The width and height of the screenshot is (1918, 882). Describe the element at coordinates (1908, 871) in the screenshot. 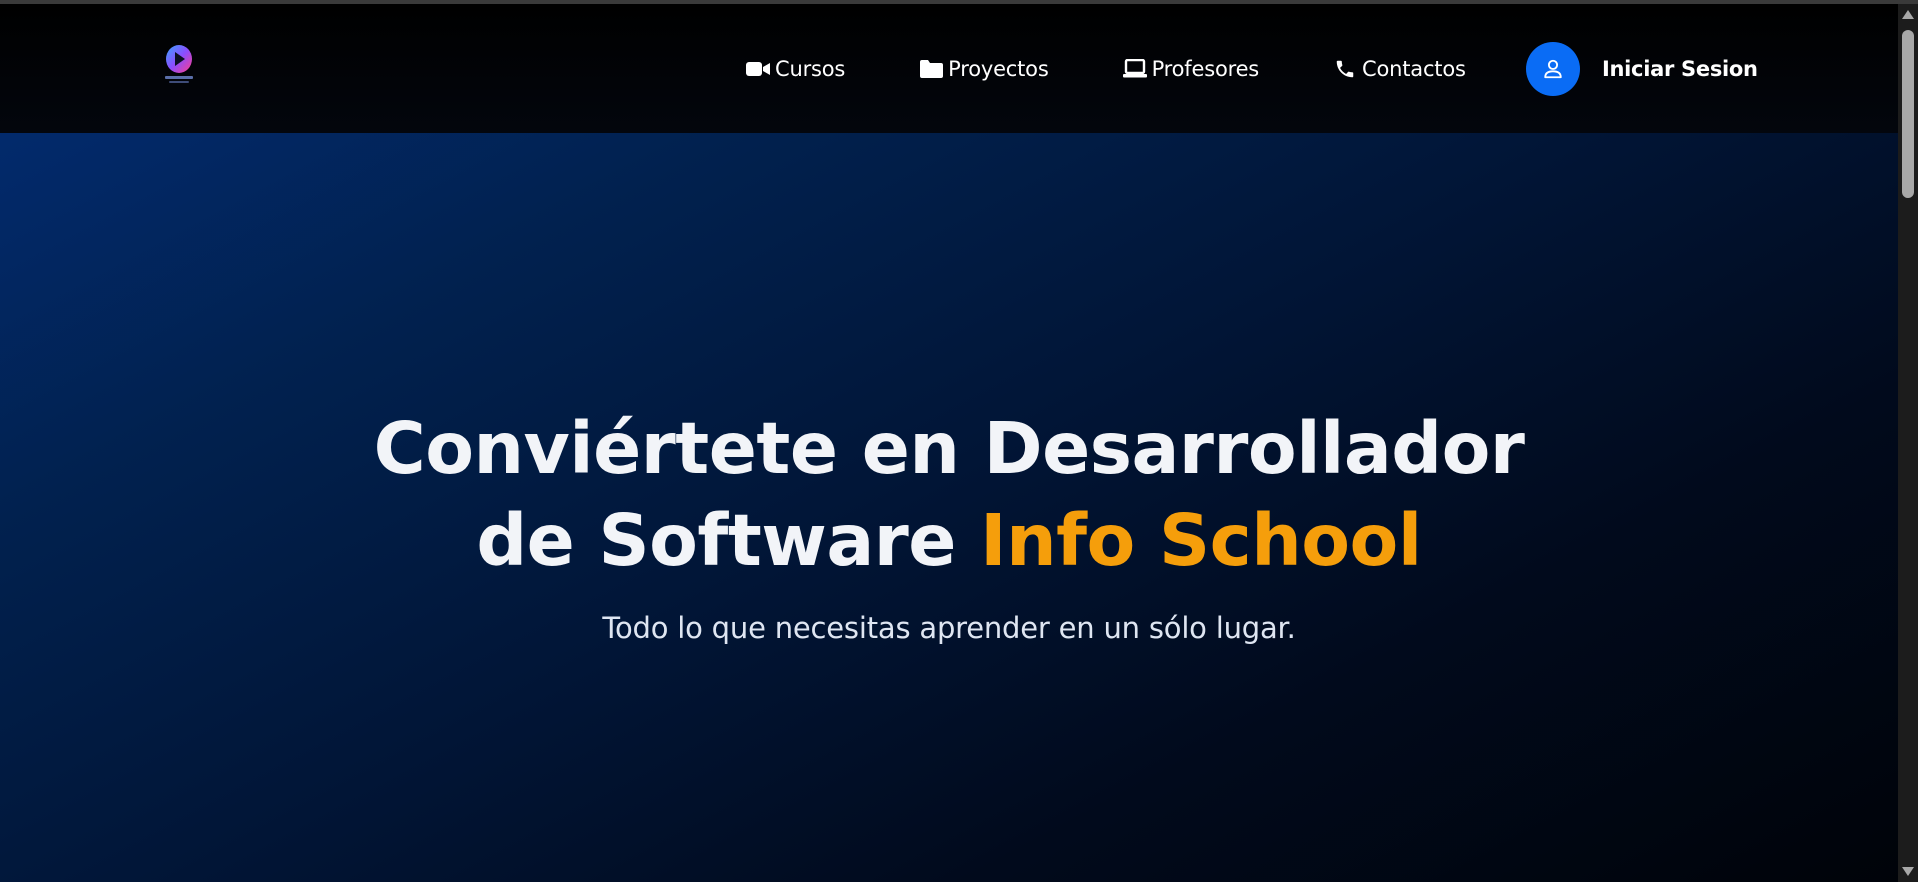

I see `scroll-down-arrow-icon` at that location.